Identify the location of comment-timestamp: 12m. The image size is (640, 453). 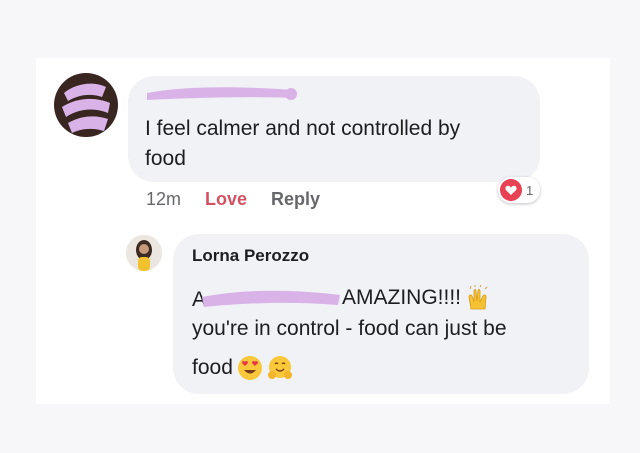
(164, 198).